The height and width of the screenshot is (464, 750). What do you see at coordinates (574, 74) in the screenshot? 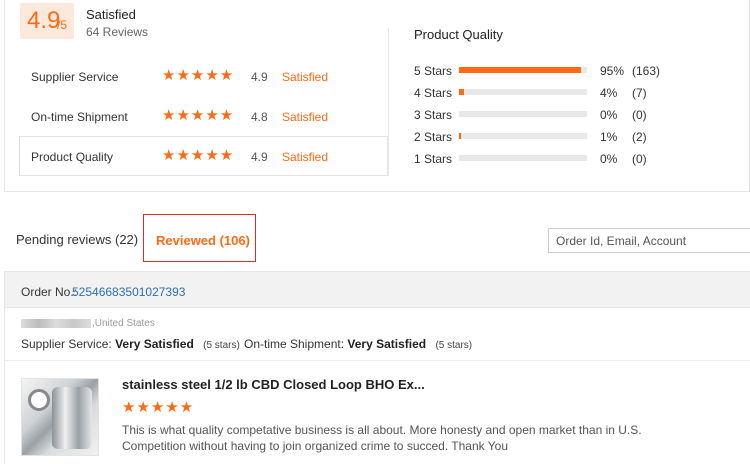
I see `distribution-row: 5 Stars 95% (163)` at bounding box center [574, 74].